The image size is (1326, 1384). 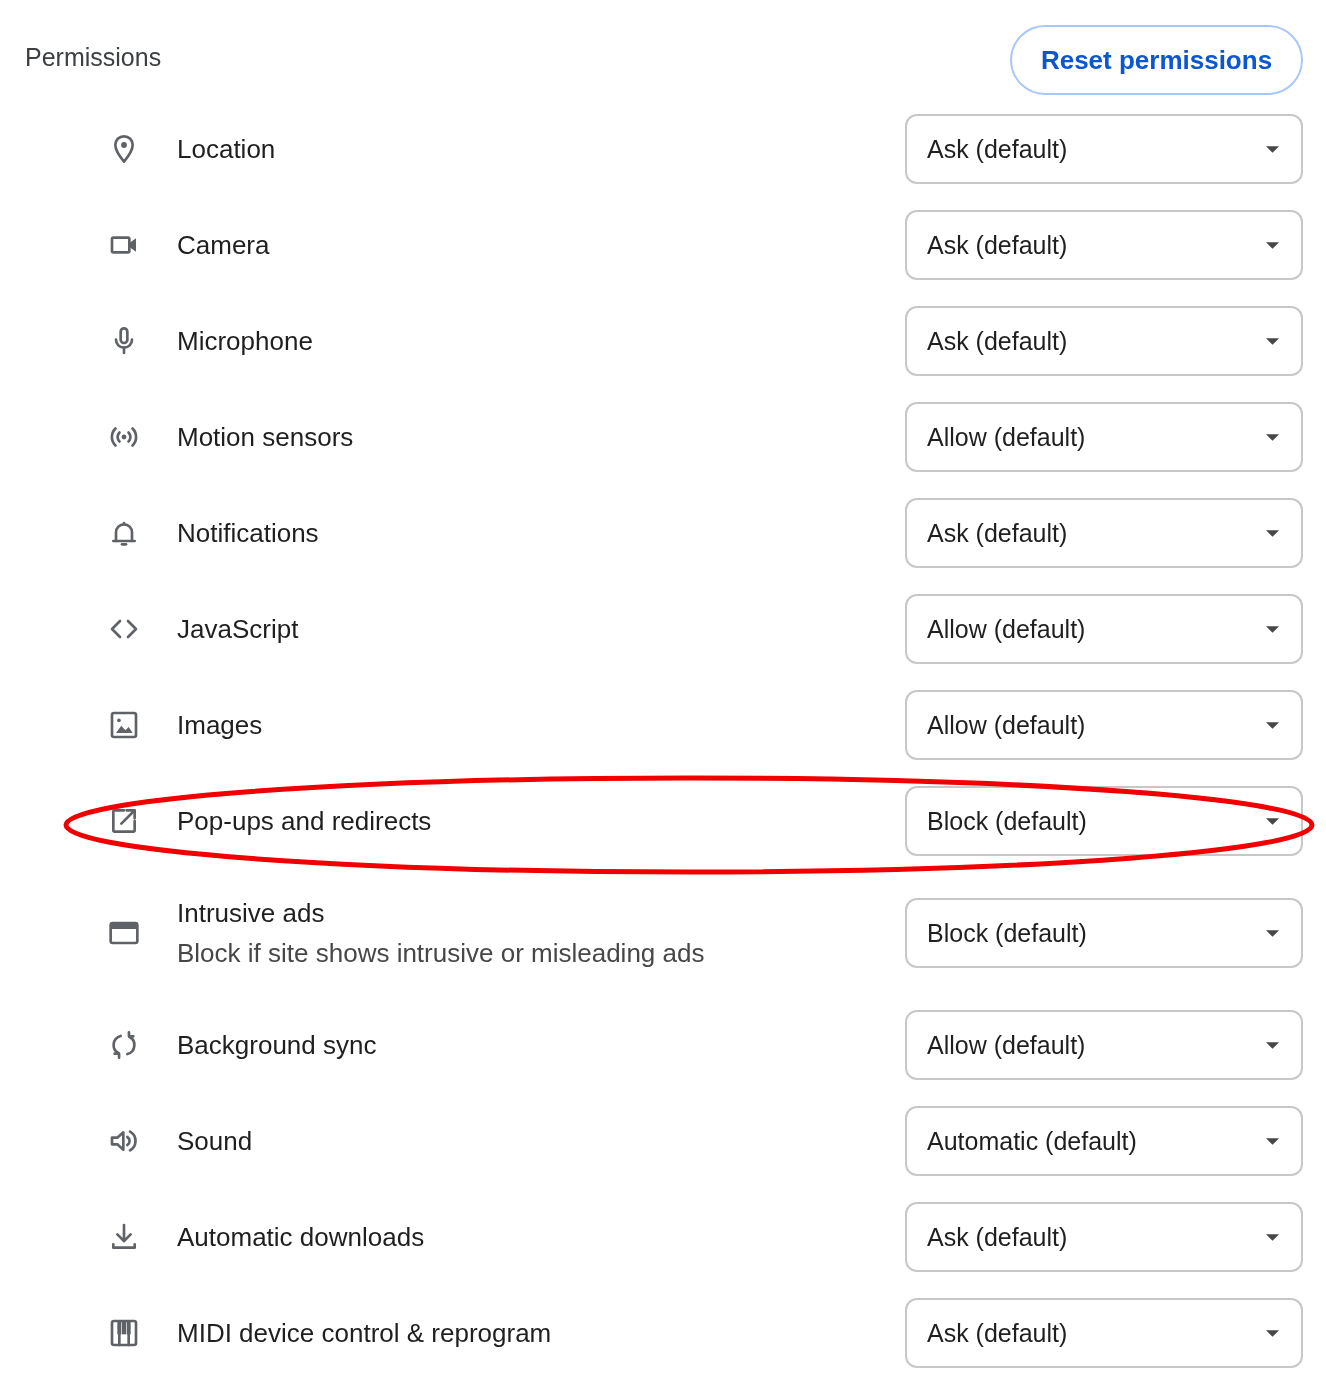 I want to click on piano-keys-icon, so click(x=124, y=1333).